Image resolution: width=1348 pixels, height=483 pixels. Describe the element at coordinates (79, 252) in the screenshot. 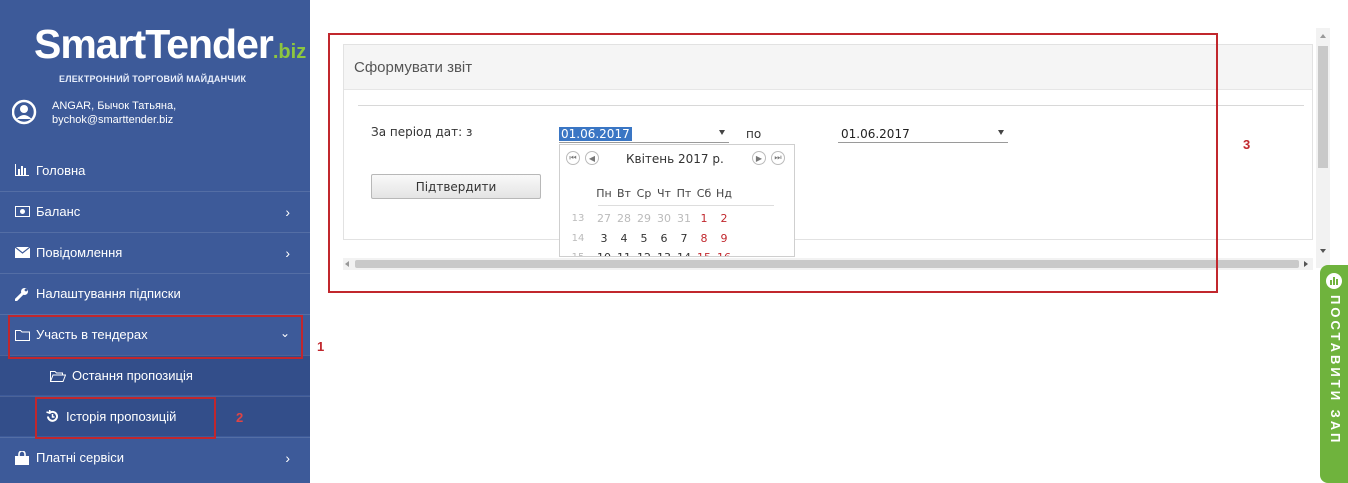

I see `nav-label-messages: Повідомлення` at that location.